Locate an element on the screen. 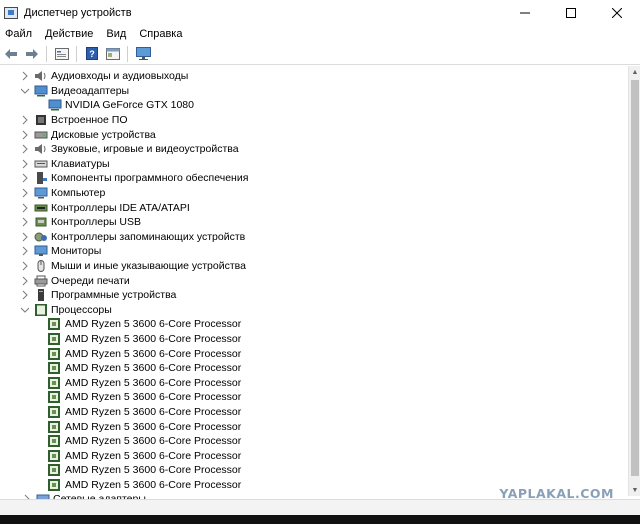  tree-category: Дисковые устройства is located at coordinates (88, 134).